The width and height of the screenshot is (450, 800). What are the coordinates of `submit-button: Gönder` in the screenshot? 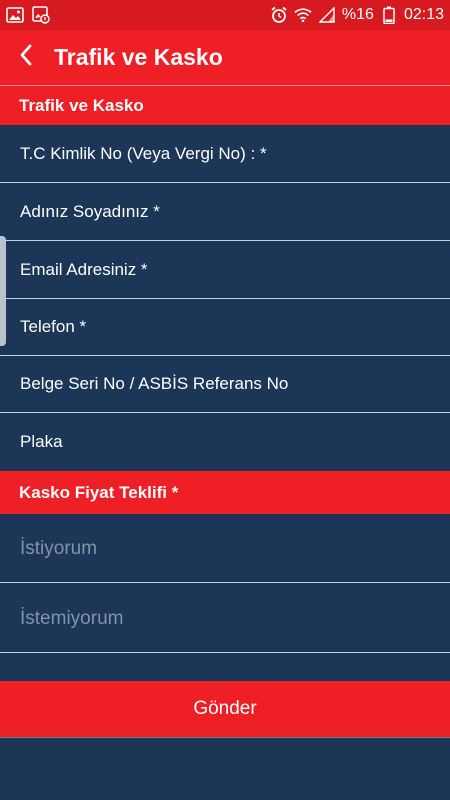 It's located at (225, 709).